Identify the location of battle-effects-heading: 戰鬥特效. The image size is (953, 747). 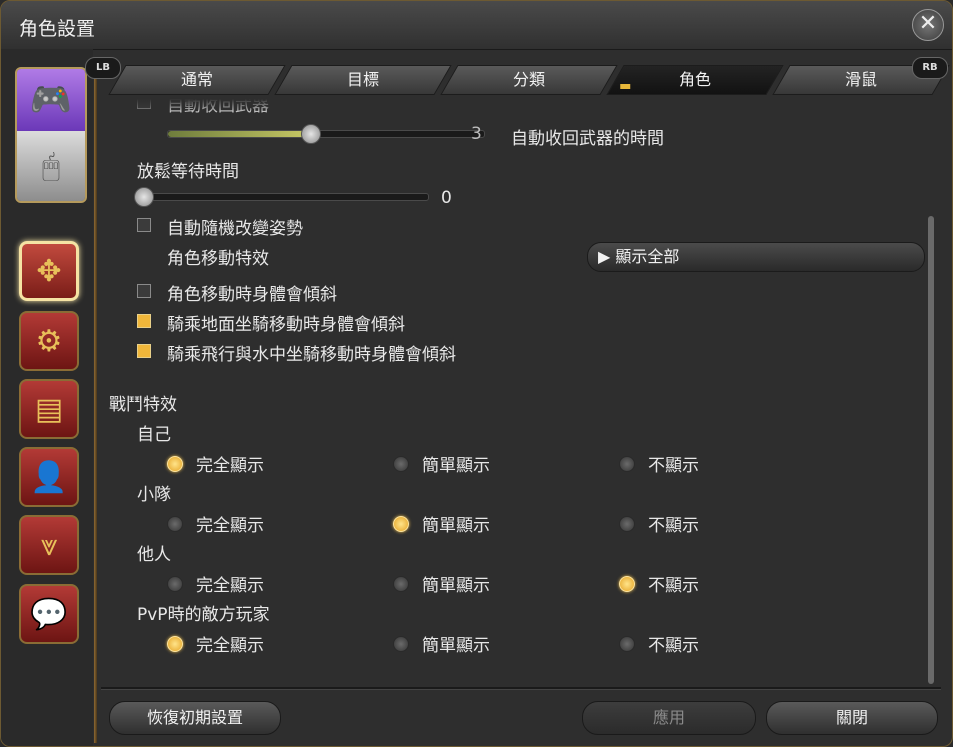
(143, 405).